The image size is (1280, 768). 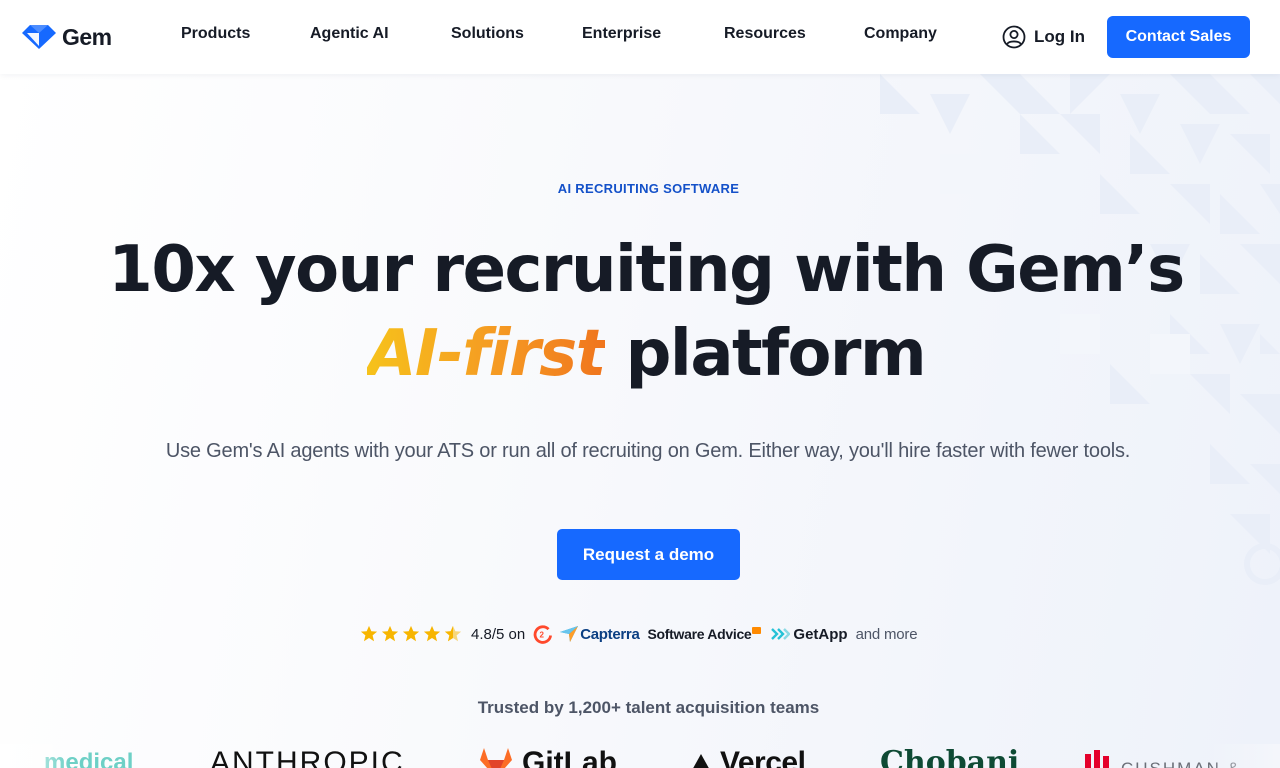 I want to click on nav-agentic-ai: Agentic AI, so click(x=349, y=37).